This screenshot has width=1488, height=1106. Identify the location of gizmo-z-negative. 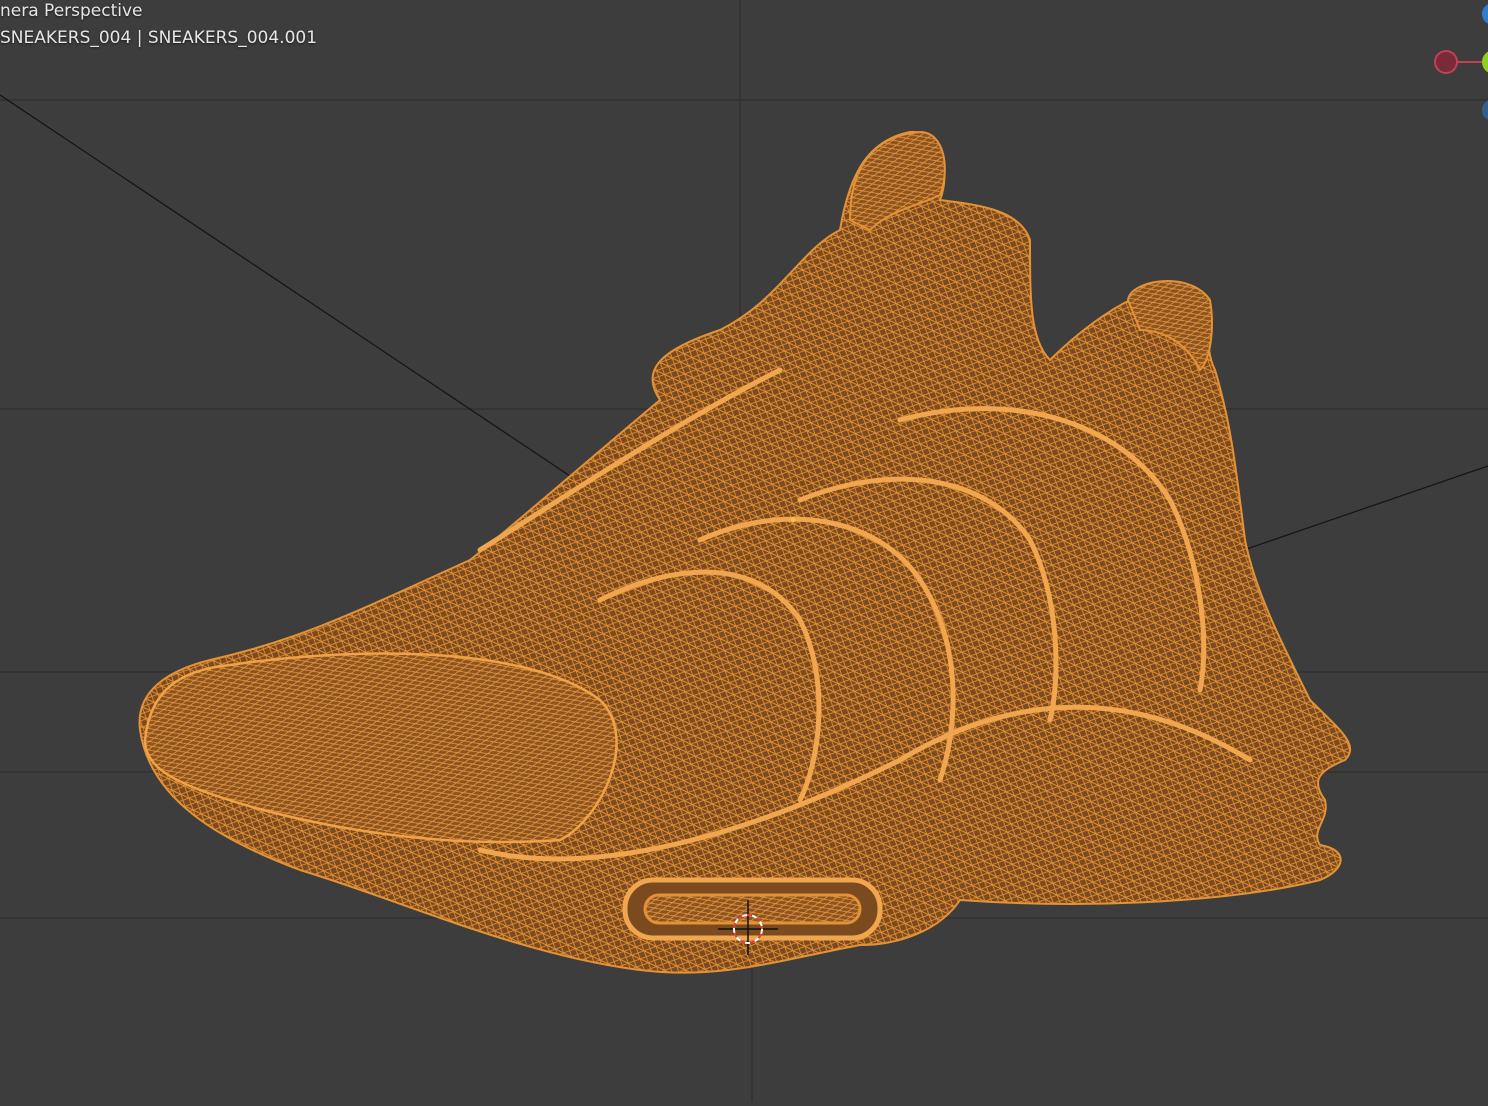
(1485, 110).